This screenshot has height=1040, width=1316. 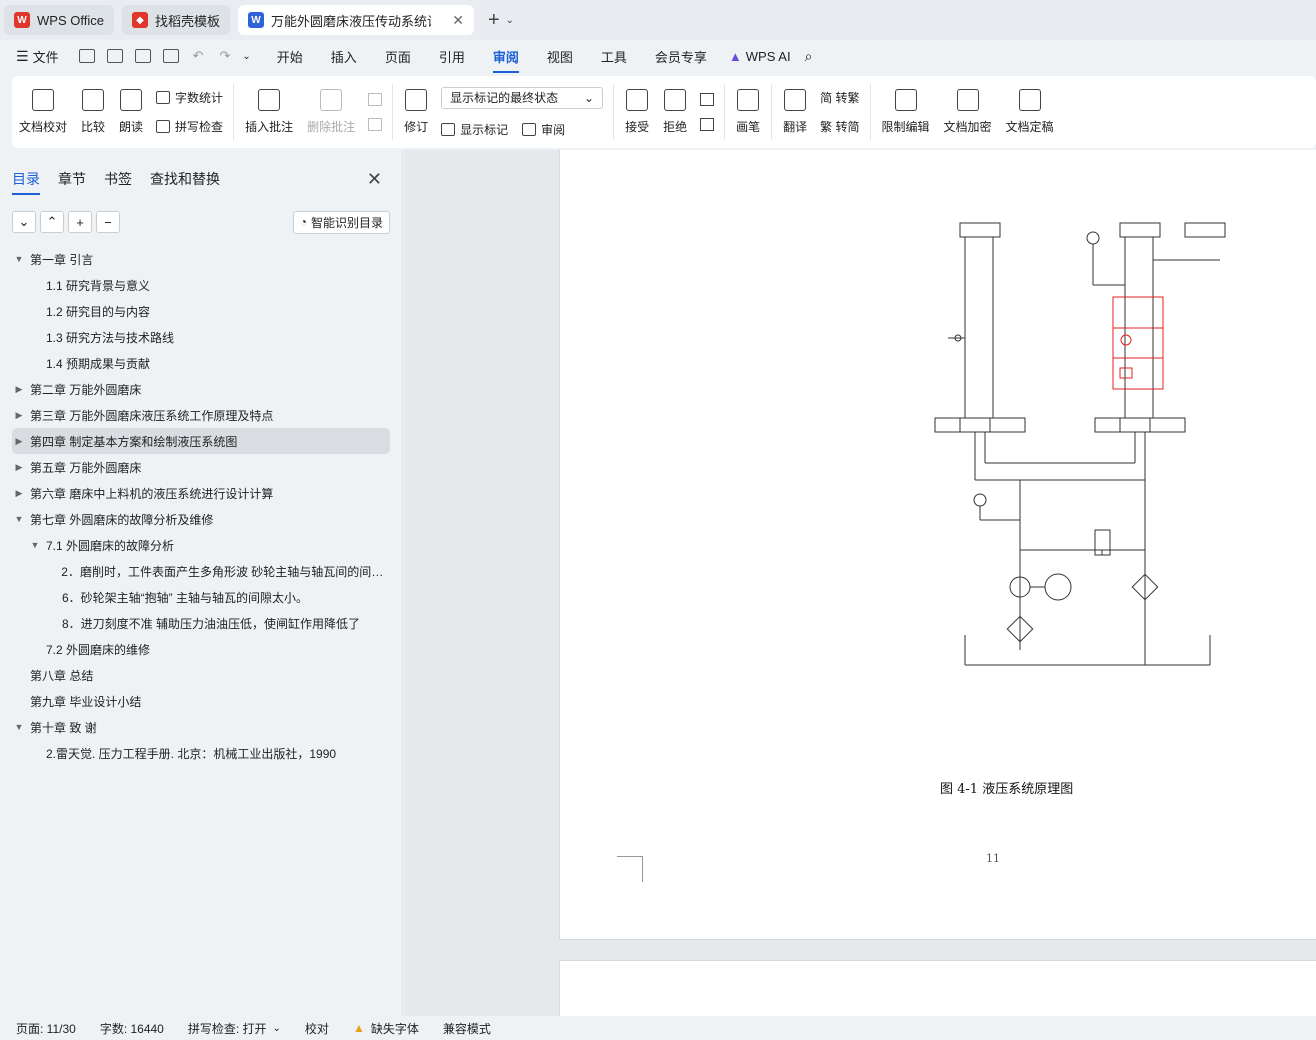 What do you see at coordinates (59, 20) in the screenshot?
I see `tab-wps-office: W WPS Office` at bounding box center [59, 20].